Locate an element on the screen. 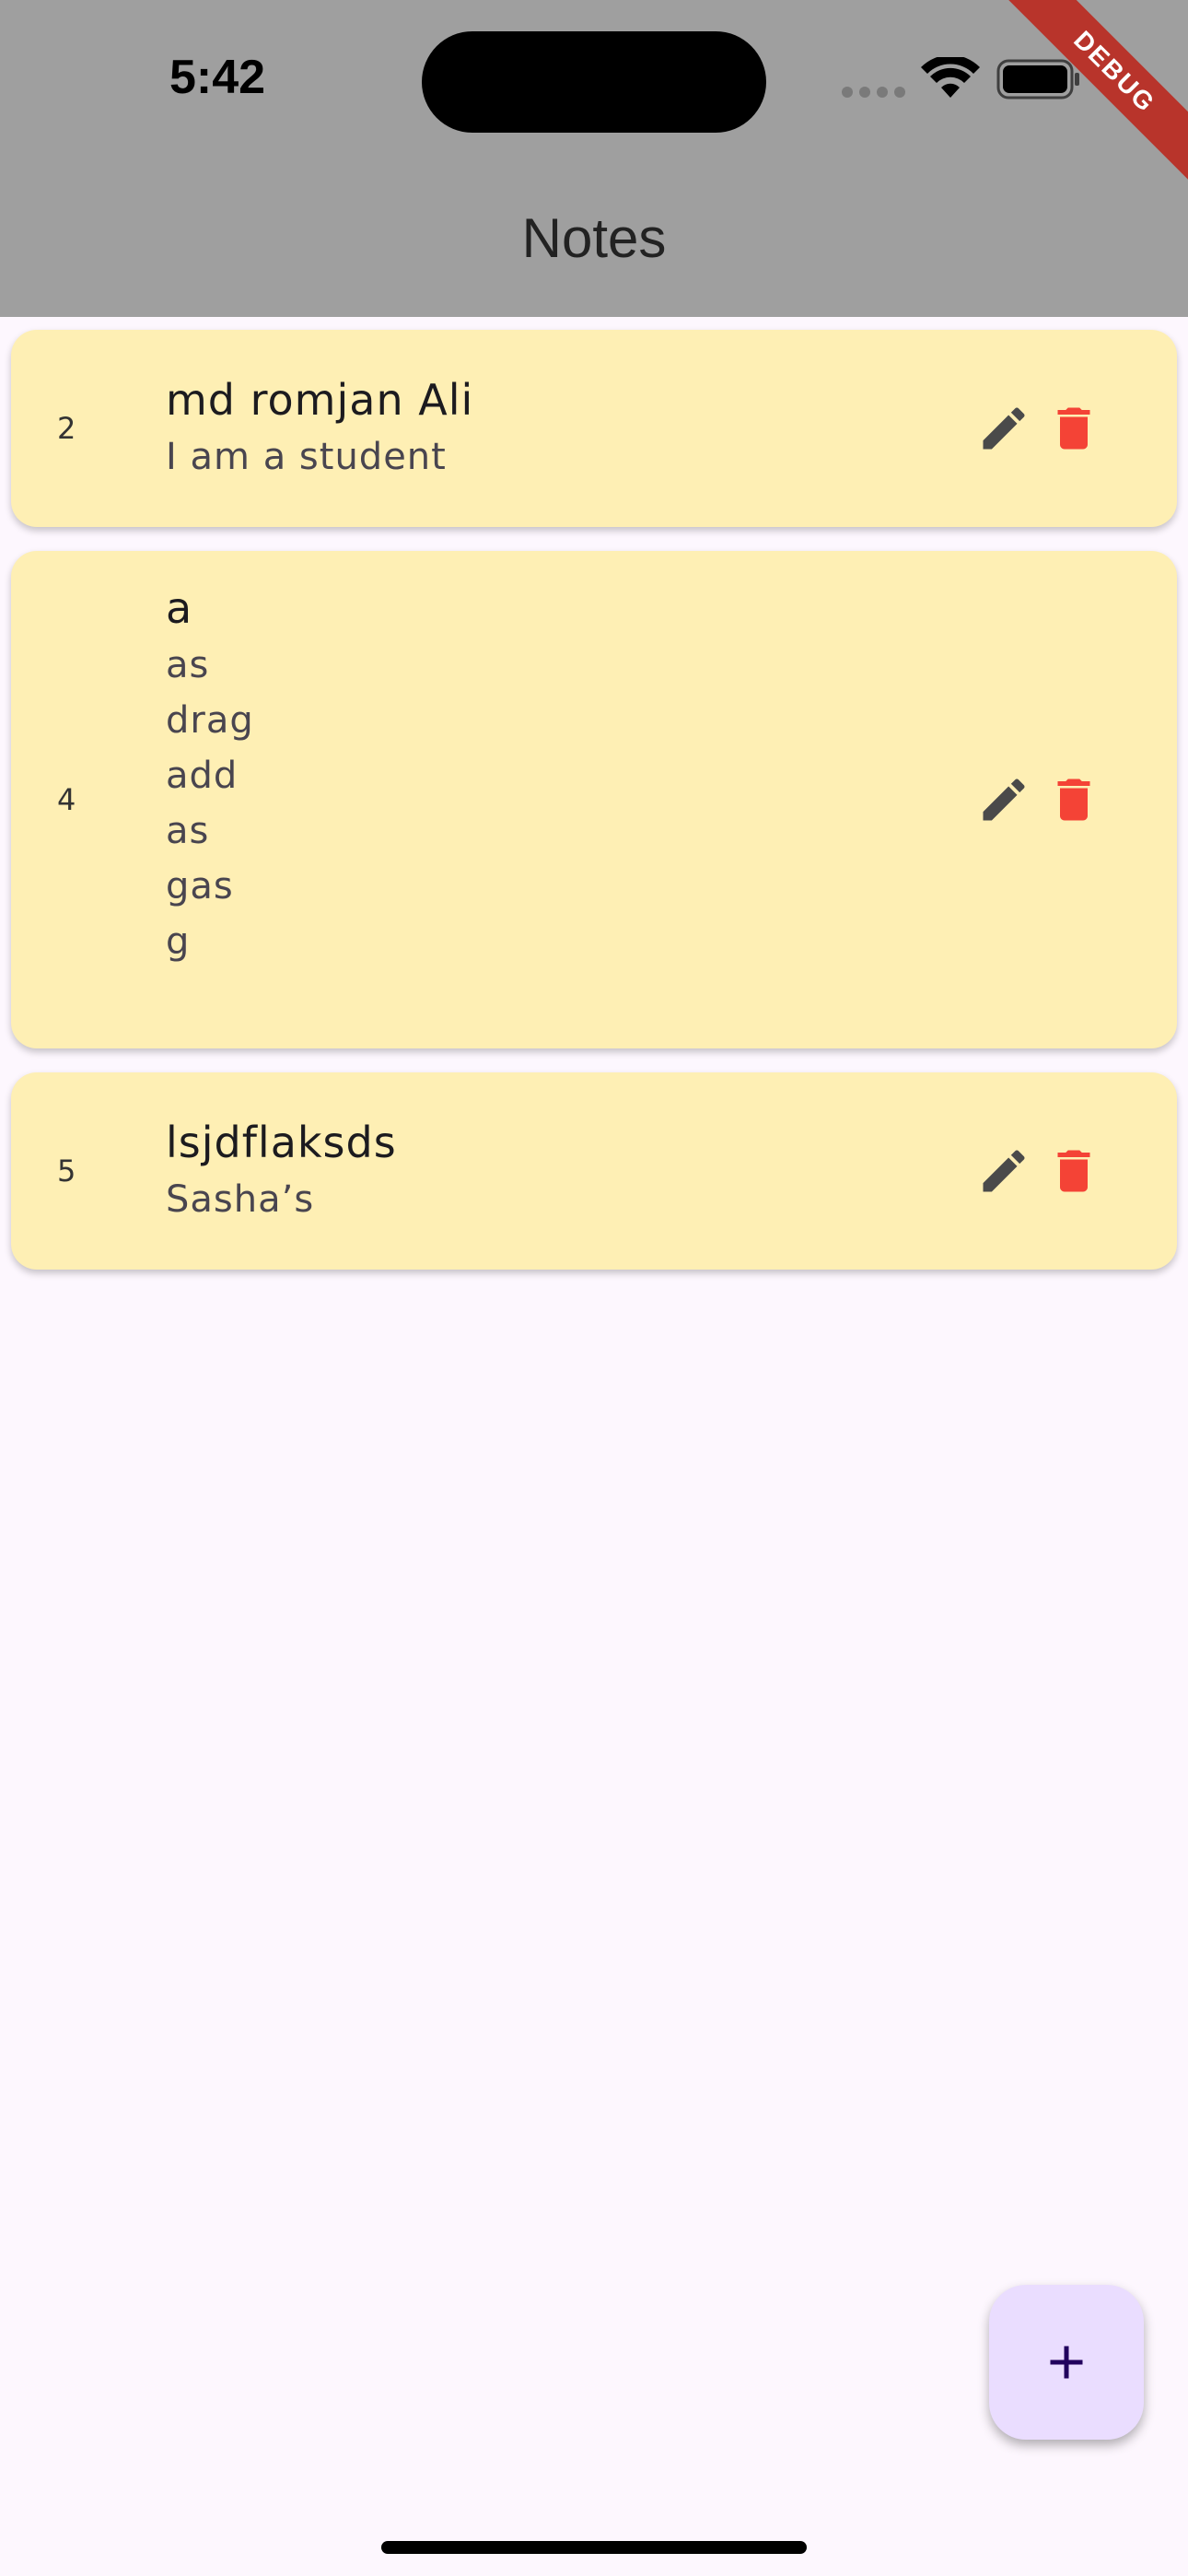 This screenshot has width=1188, height=2576. note-id: 2 is located at coordinates (66, 428).